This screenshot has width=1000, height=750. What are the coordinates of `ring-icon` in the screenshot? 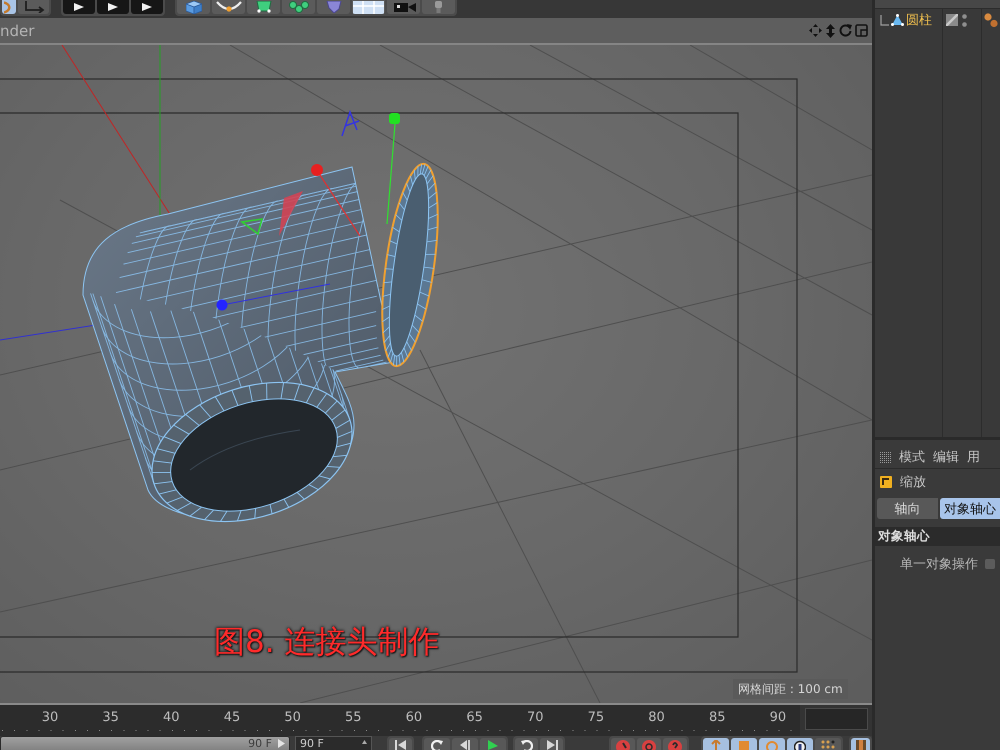 It's located at (772, 745).